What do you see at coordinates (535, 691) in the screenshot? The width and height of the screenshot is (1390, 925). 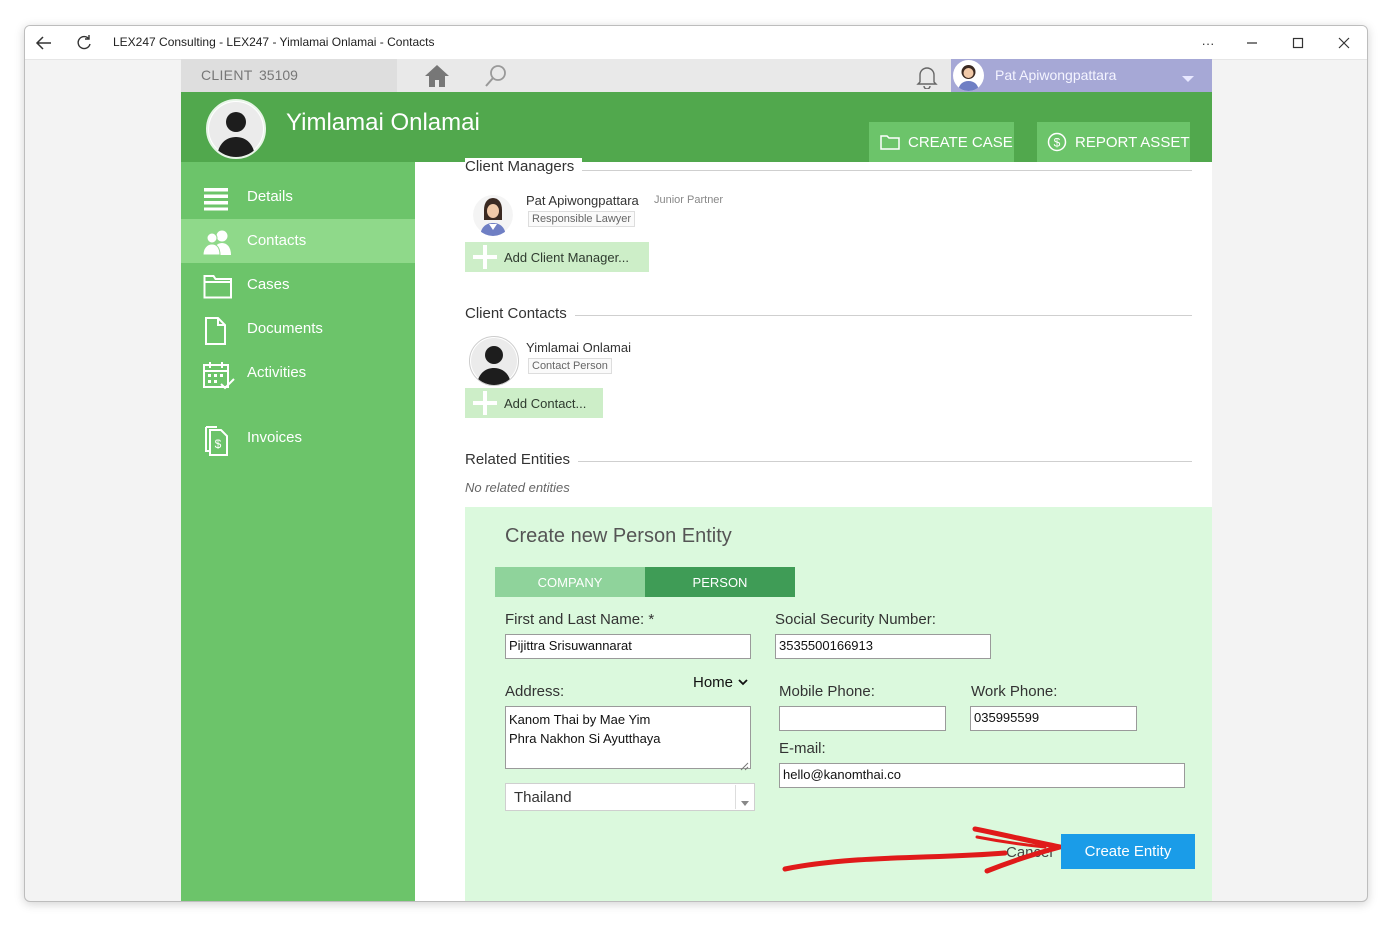 I see `address-label: Address:` at bounding box center [535, 691].